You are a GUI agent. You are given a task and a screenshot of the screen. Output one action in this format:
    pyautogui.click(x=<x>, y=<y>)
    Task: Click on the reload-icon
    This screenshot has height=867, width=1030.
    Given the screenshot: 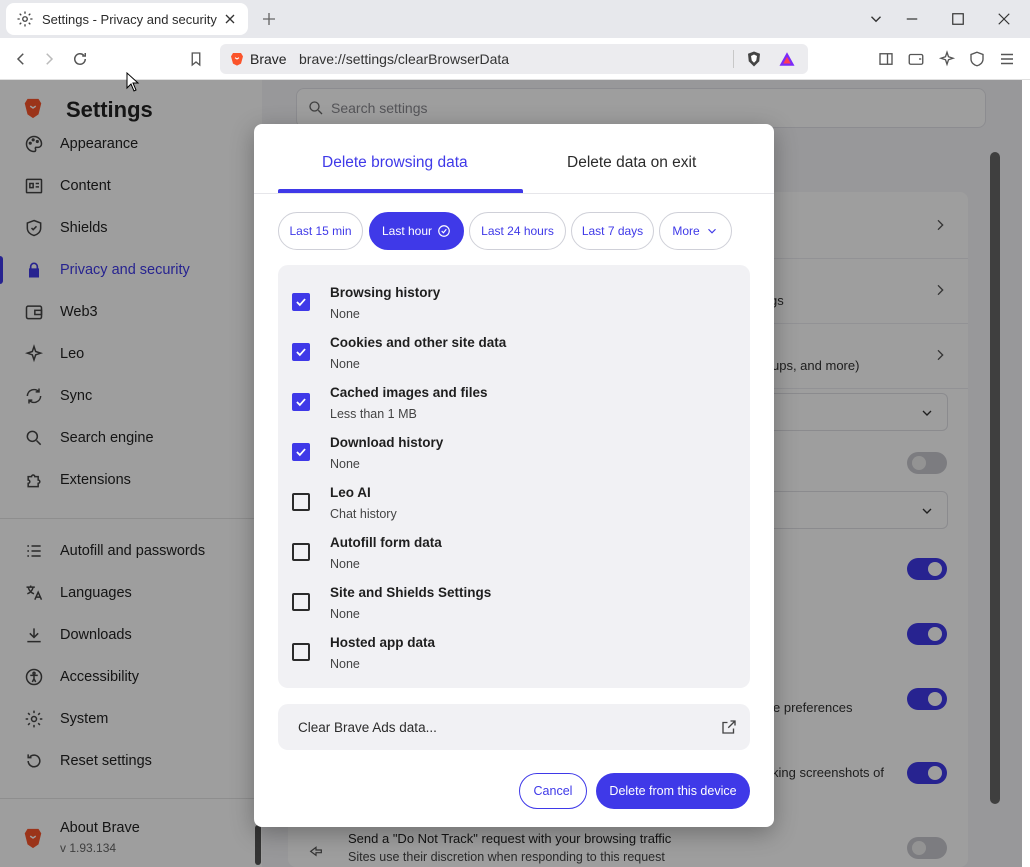 What is the action you would take?
    pyautogui.click(x=80, y=59)
    